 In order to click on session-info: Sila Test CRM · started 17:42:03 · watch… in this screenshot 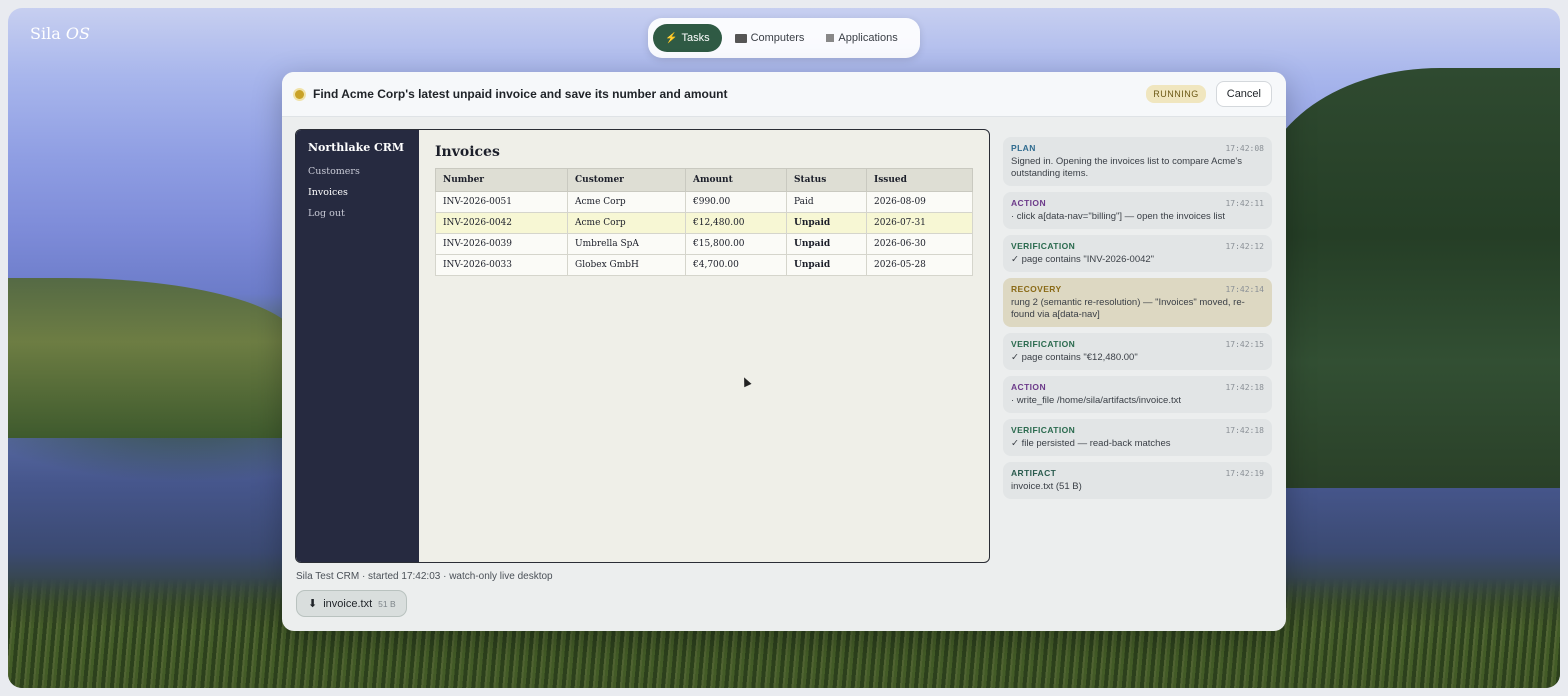, I will do `click(424, 576)`.